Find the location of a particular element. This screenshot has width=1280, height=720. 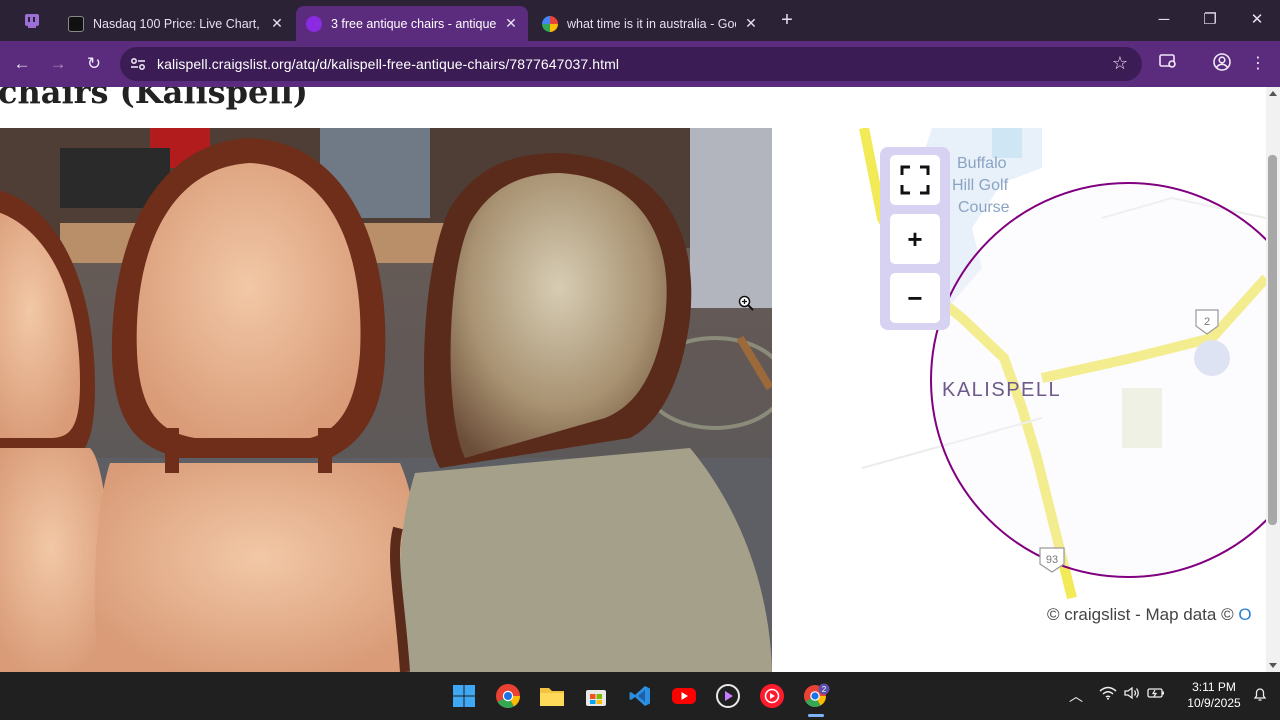

clock-time: 3:11 PM is located at coordinates (1214, 687).